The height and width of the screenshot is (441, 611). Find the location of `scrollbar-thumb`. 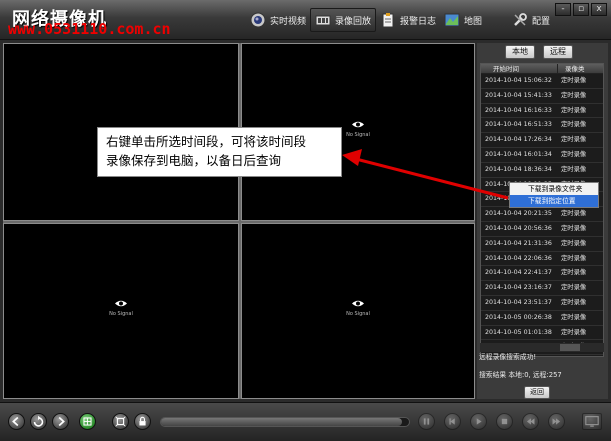

scrollbar-thumb is located at coordinates (570, 347).